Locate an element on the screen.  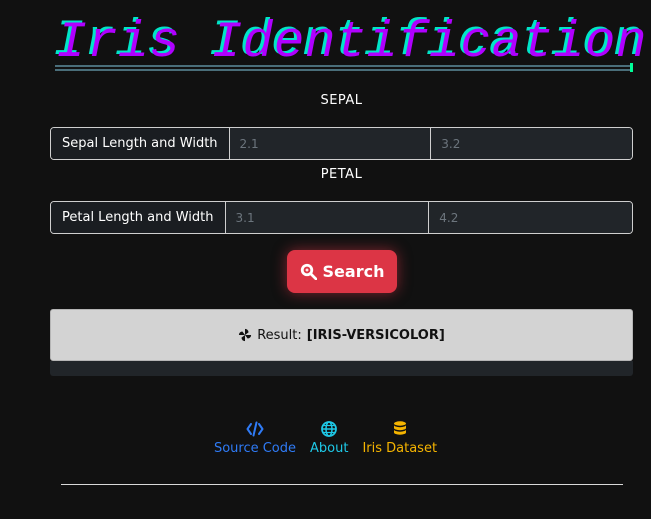
sepal-group-label: Sepal Length and Width is located at coordinates (140, 143).